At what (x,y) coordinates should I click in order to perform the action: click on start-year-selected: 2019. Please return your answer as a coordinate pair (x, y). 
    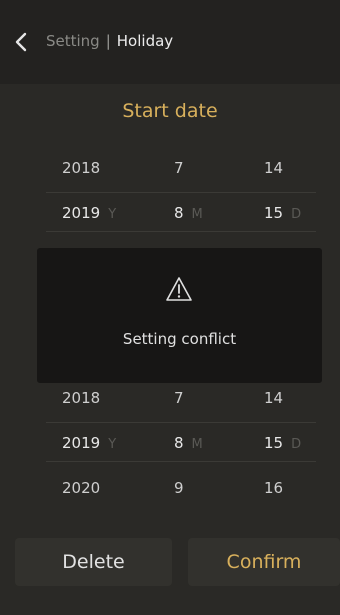
    Looking at the image, I should click on (81, 213).